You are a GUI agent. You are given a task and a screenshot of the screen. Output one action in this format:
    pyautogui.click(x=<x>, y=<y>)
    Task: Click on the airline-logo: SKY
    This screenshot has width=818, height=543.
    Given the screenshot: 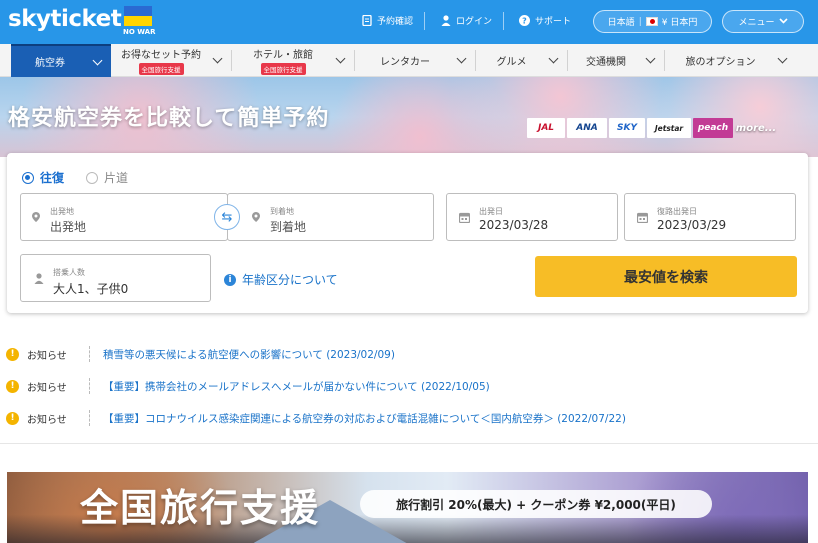 What is the action you would take?
    pyautogui.click(x=627, y=128)
    